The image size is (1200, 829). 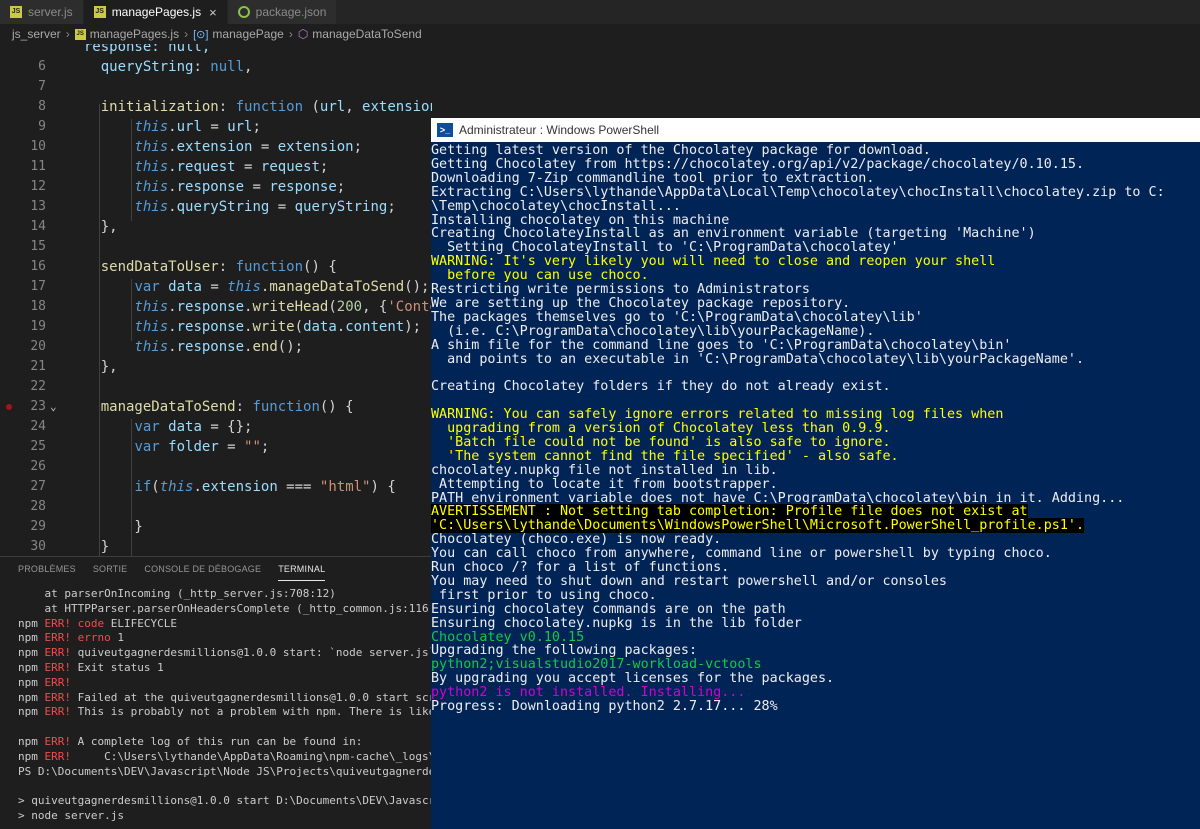 I want to click on panel-tab: TERMINAL, so click(x=302, y=569).